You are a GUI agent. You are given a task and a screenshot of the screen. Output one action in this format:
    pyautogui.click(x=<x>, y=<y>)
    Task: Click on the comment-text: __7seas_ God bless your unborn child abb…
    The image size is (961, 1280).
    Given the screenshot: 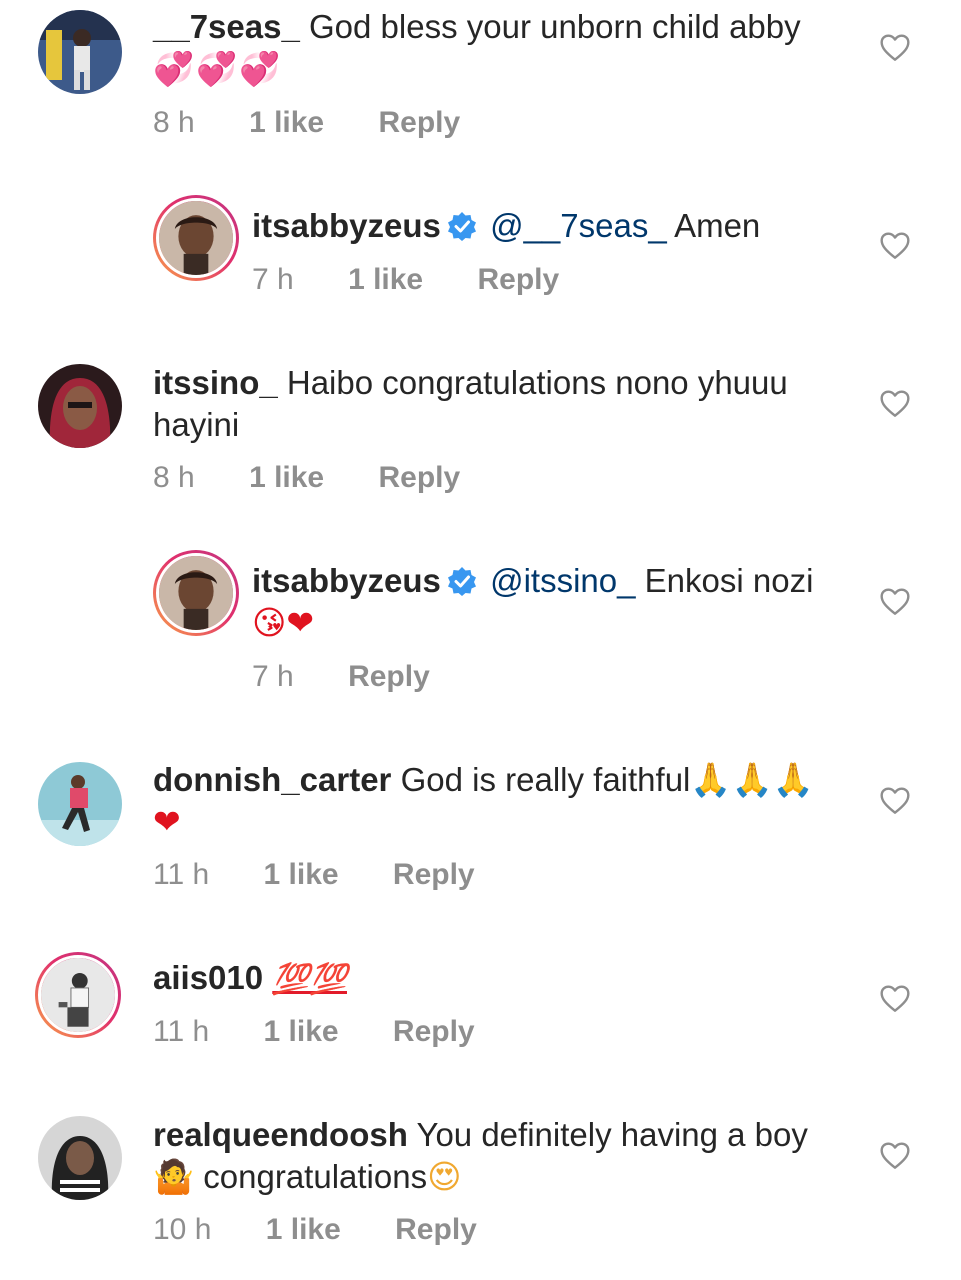 What is the action you would take?
    pyautogui.click(x=503, y=48)
    